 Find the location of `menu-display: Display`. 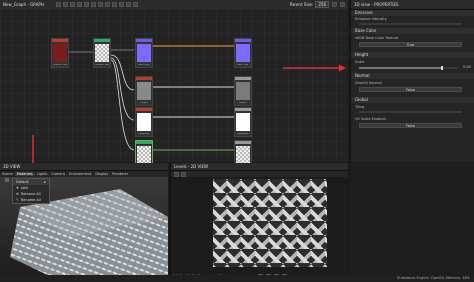

menu-display: Display is located at coordinates (101, 174).